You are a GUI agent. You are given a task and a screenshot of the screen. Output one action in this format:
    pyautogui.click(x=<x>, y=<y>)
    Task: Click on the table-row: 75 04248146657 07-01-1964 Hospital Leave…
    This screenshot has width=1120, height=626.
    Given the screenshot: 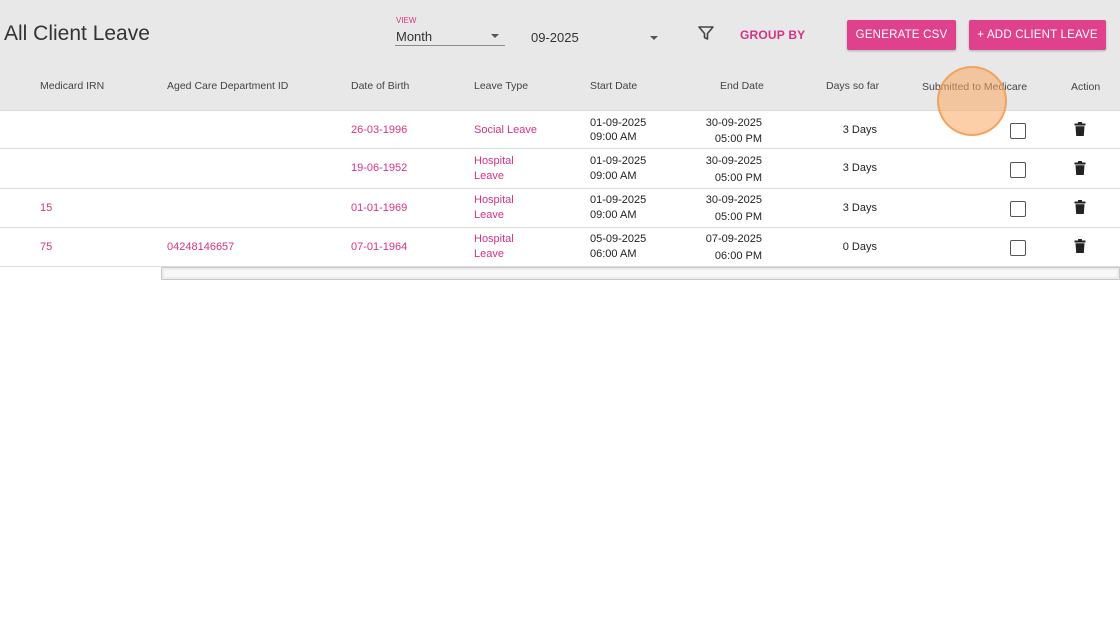 What is the action you would take?
    pyautogui.click(x=560, y=247)
    